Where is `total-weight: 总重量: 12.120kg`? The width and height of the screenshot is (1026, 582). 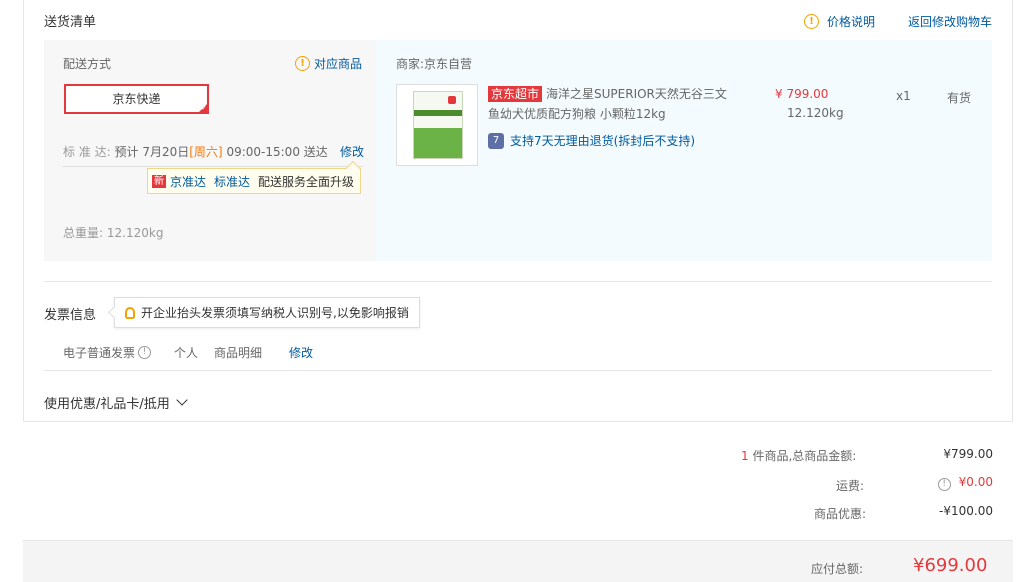 total-weight: 总重量: 12.120kg is located at coordinates (113, 232).